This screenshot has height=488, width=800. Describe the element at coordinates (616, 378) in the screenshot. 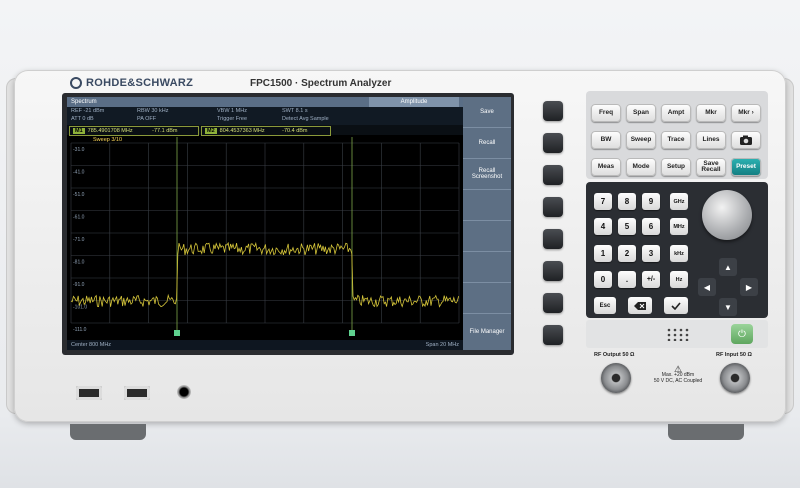

I see `rf-output-connector` at that location.